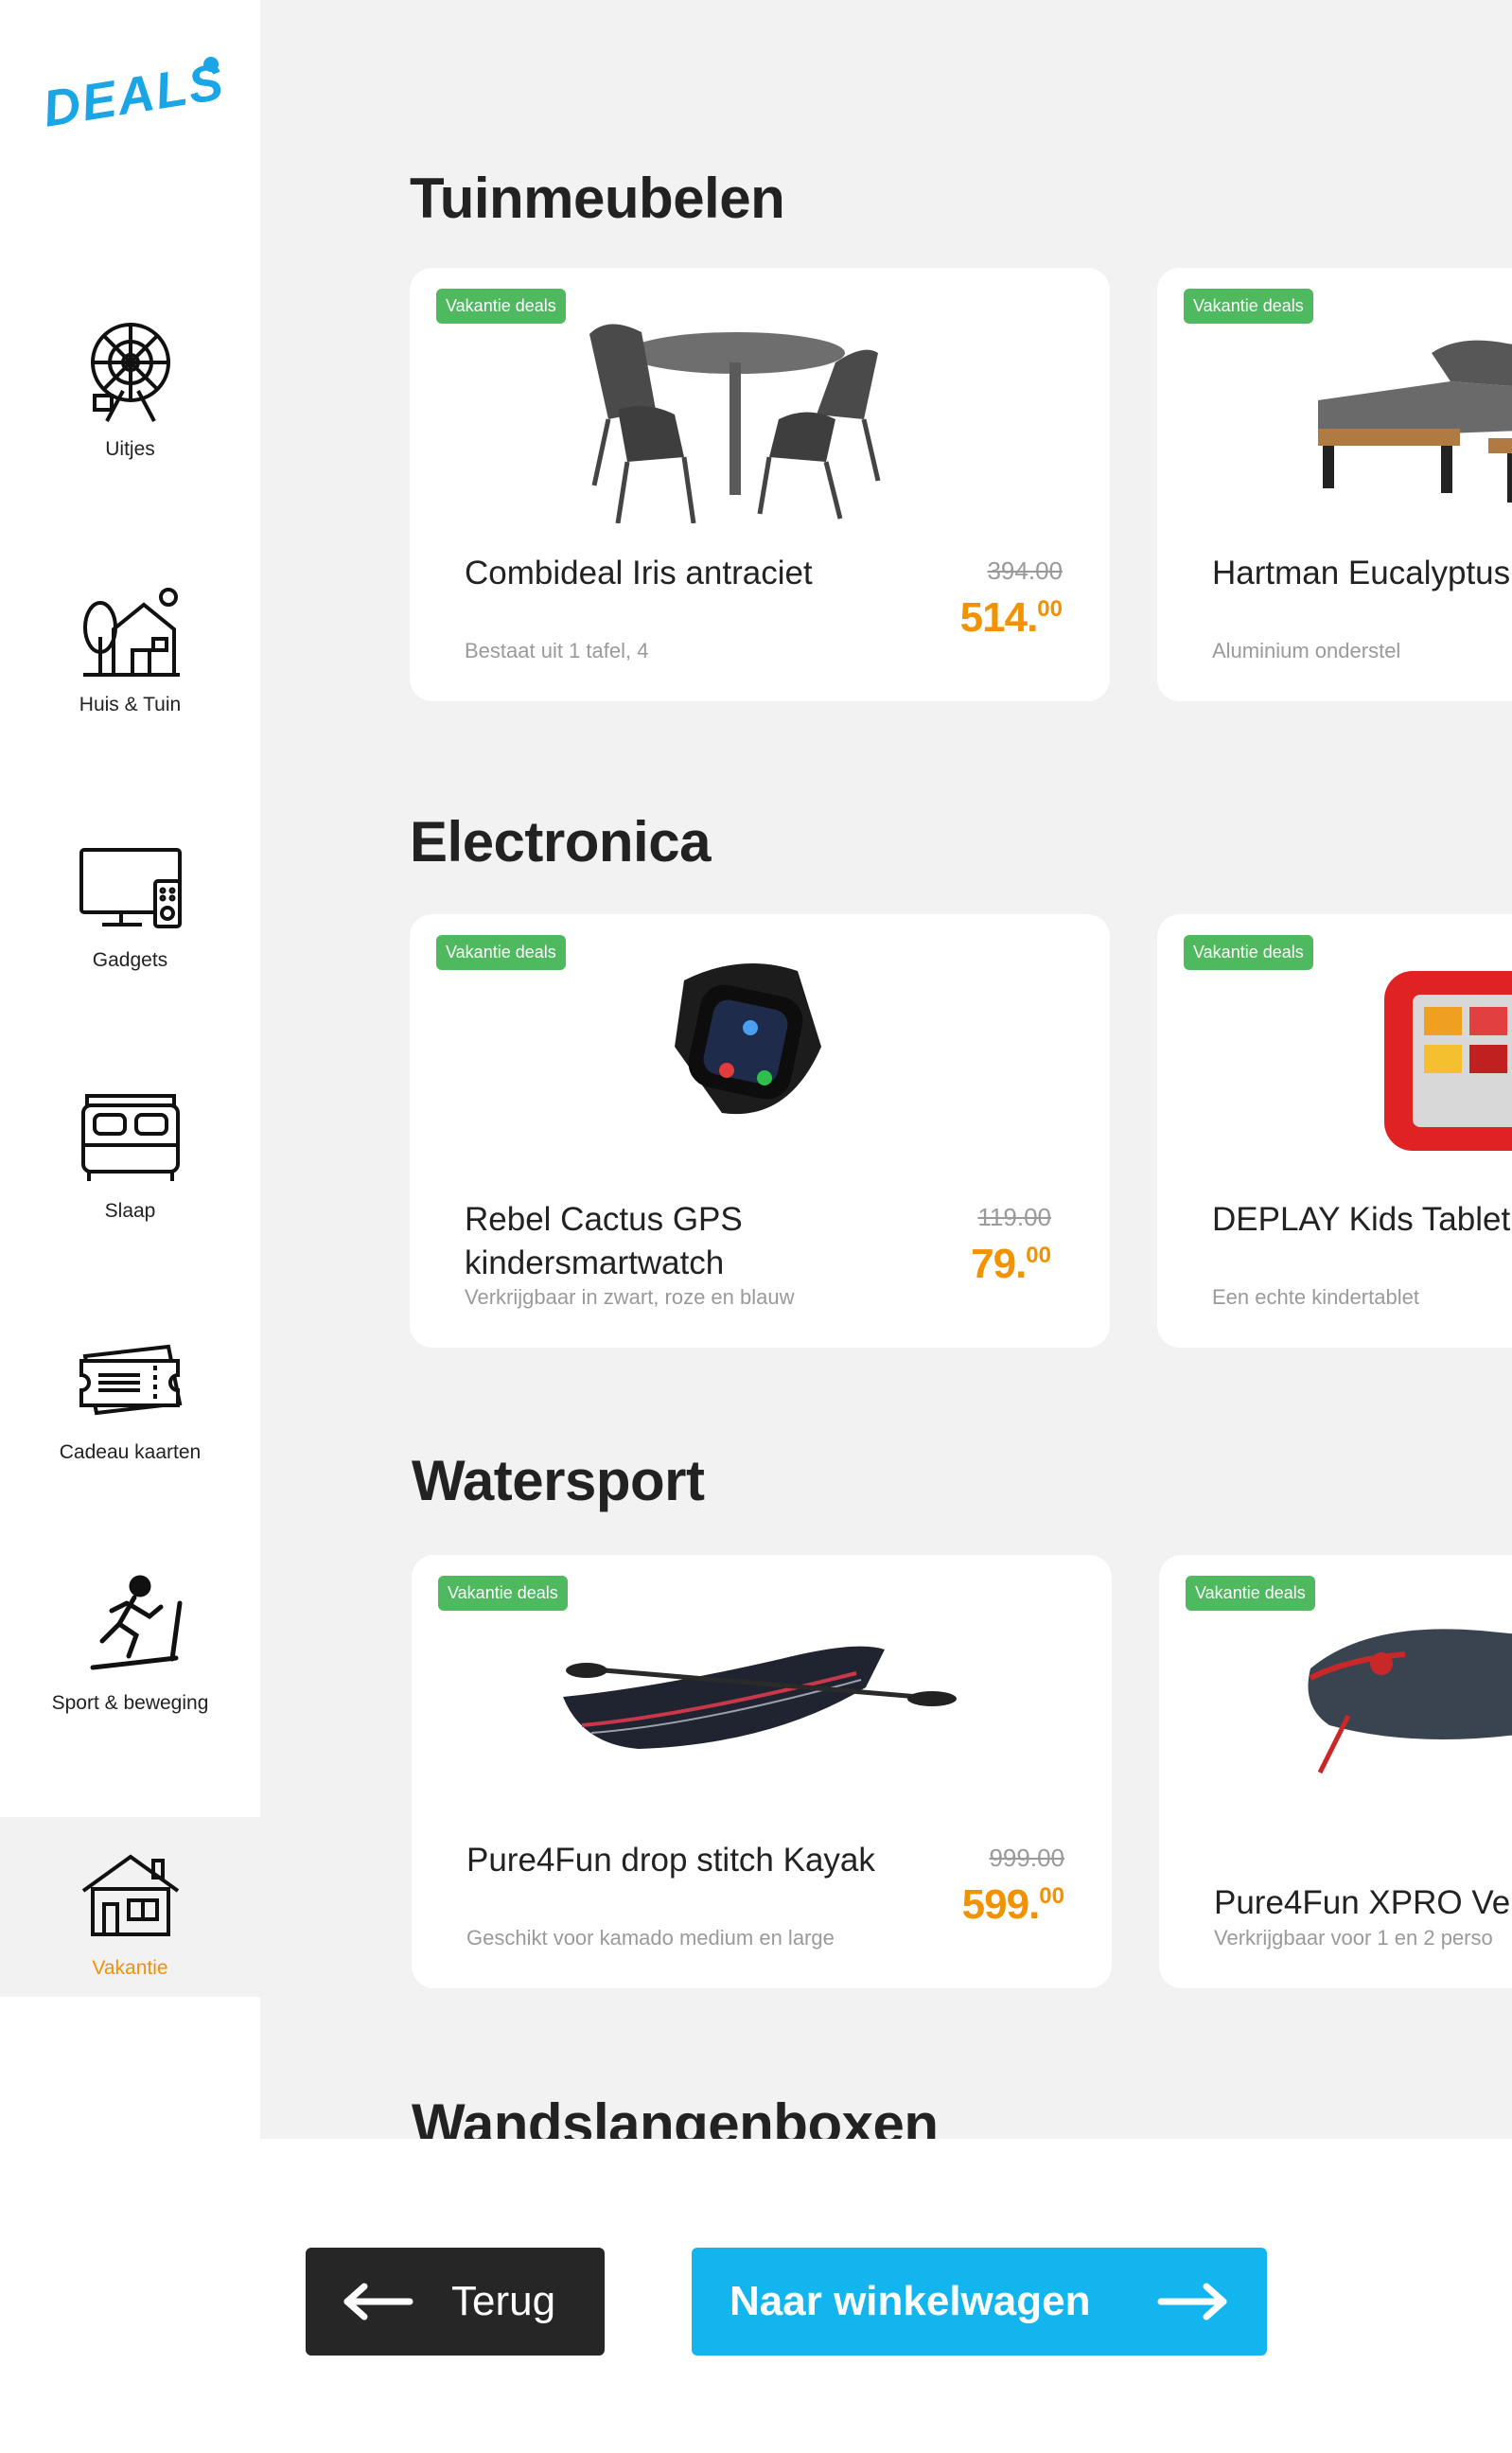  Describe the element at coordinates (130, 888) in the screenshot. I see `tv-remote-icon` at that location.